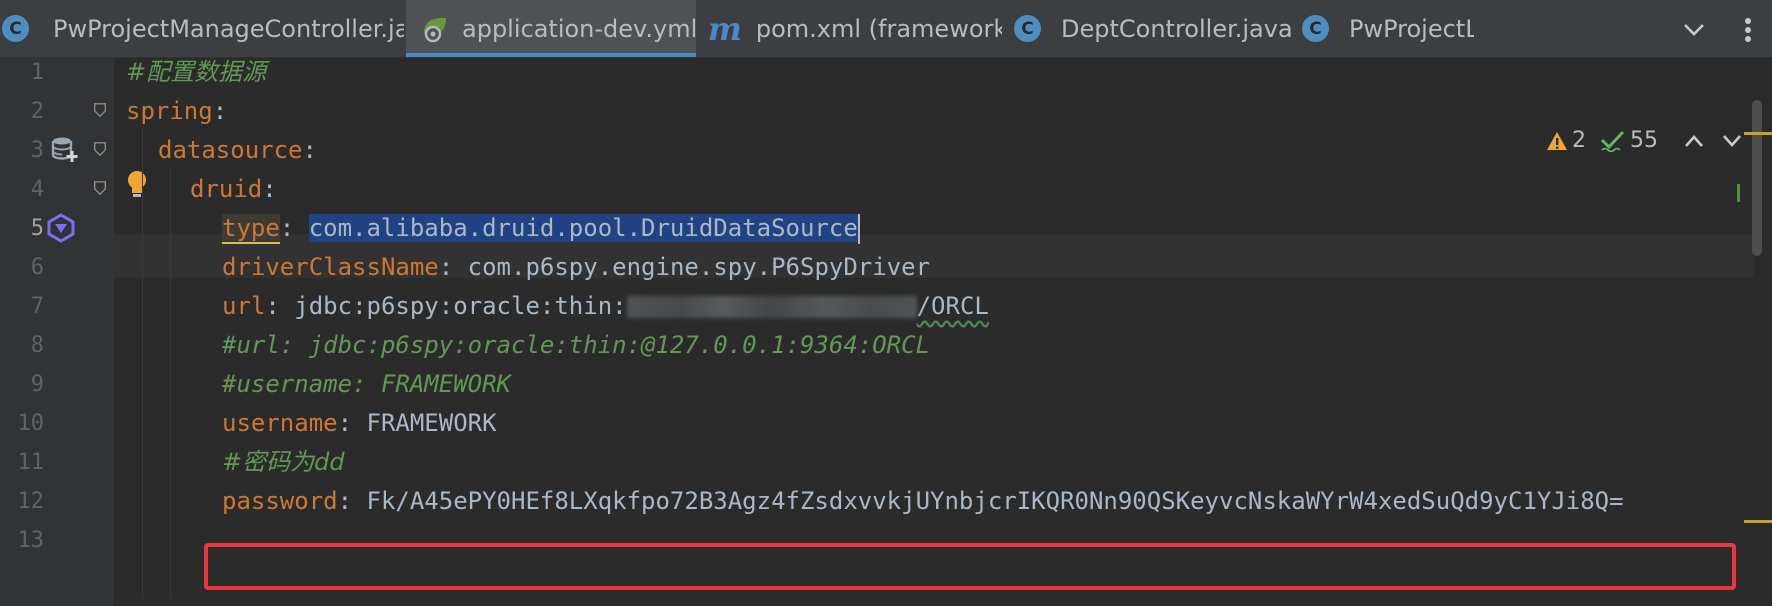 The height and width of the screenshot is (606, 1772). Describe the element at coordinates (226, 189) in the screenshot. I see `yaml-key: druid` at that location.